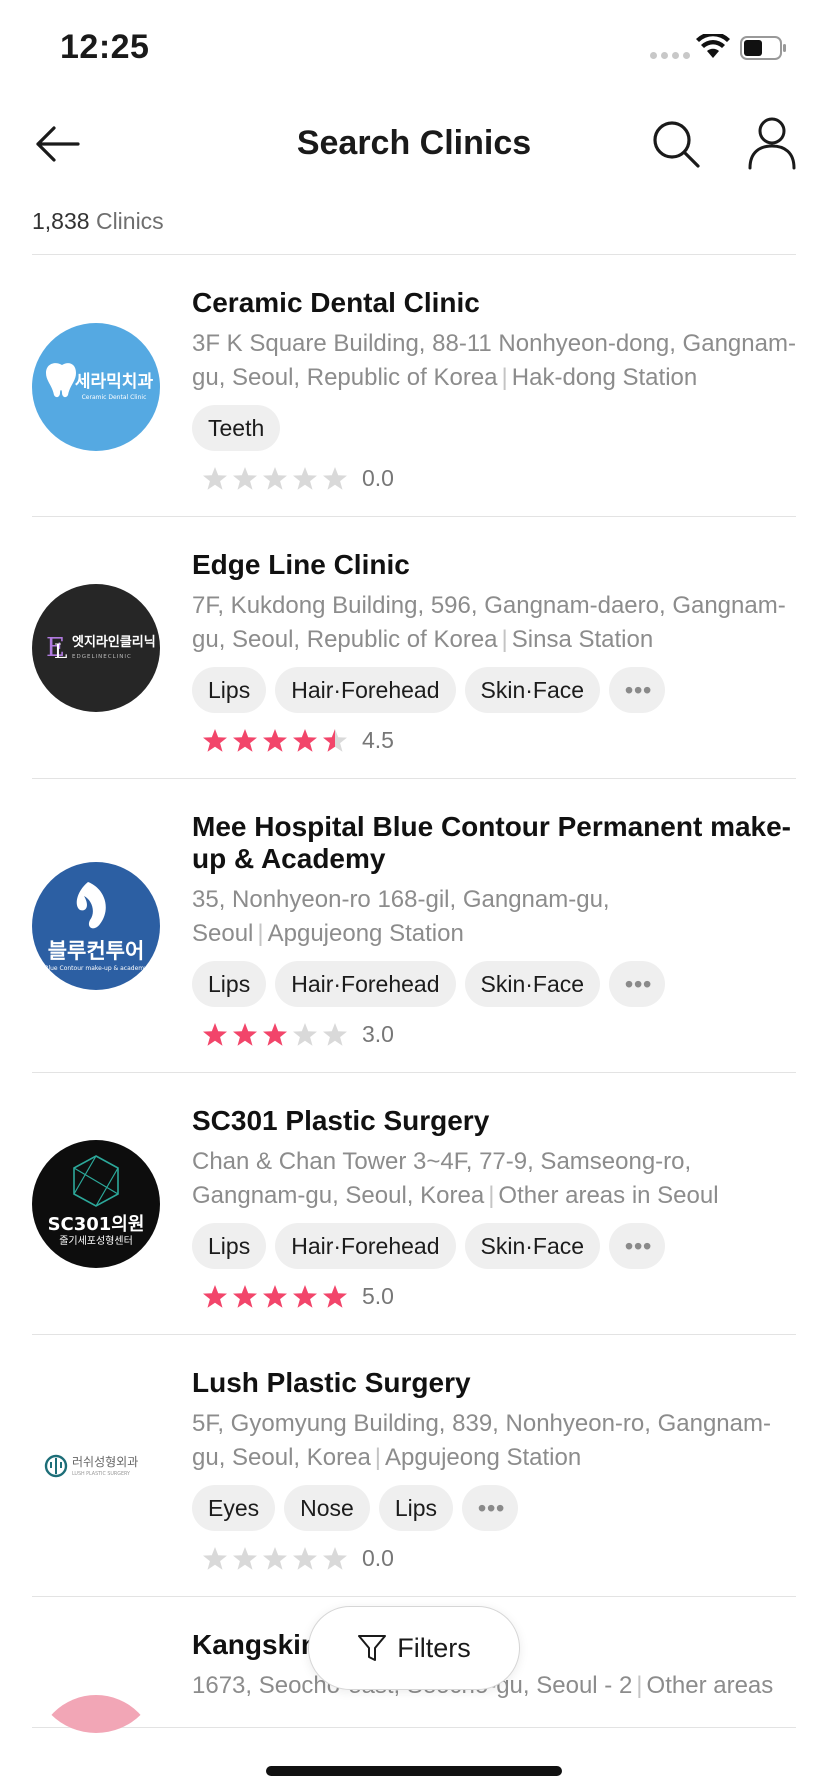 The width and height of the screenshot is (828, 1792). I want to click on battery-icon, so click(763, 48).